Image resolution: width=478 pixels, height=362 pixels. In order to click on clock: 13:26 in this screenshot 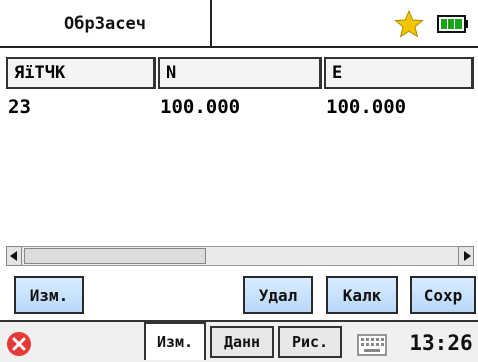, I will do `click(441, 343)`.